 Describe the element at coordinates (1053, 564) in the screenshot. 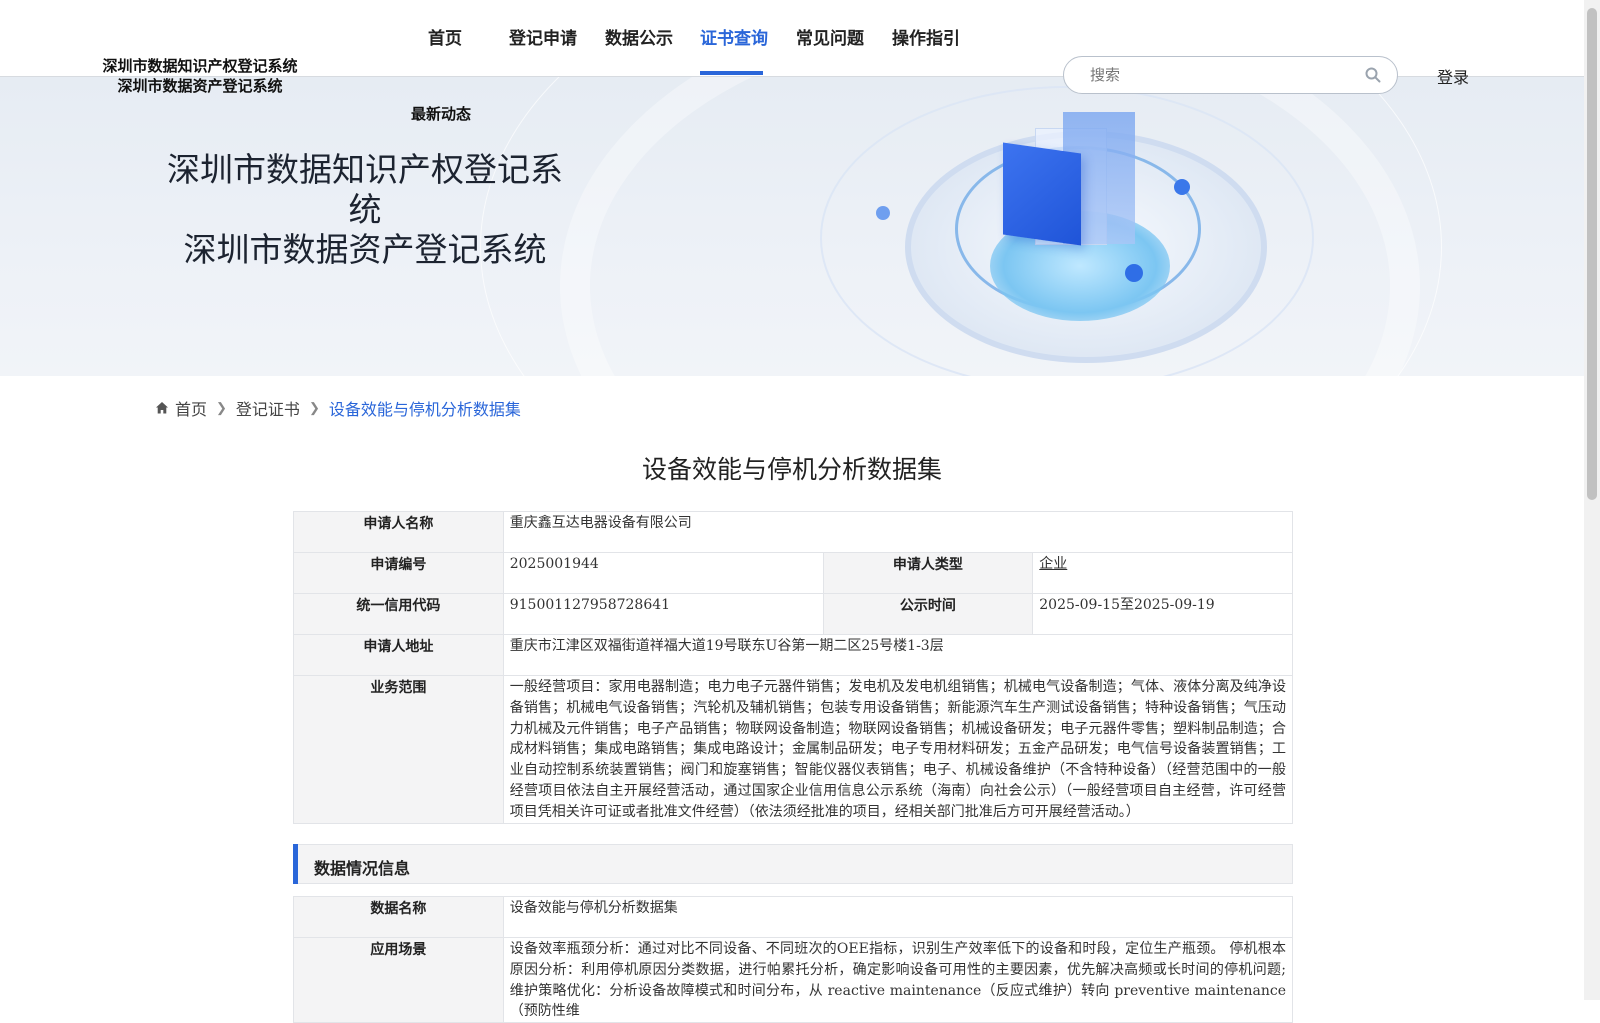

I see `applicant-type-link: 企业` at that location.